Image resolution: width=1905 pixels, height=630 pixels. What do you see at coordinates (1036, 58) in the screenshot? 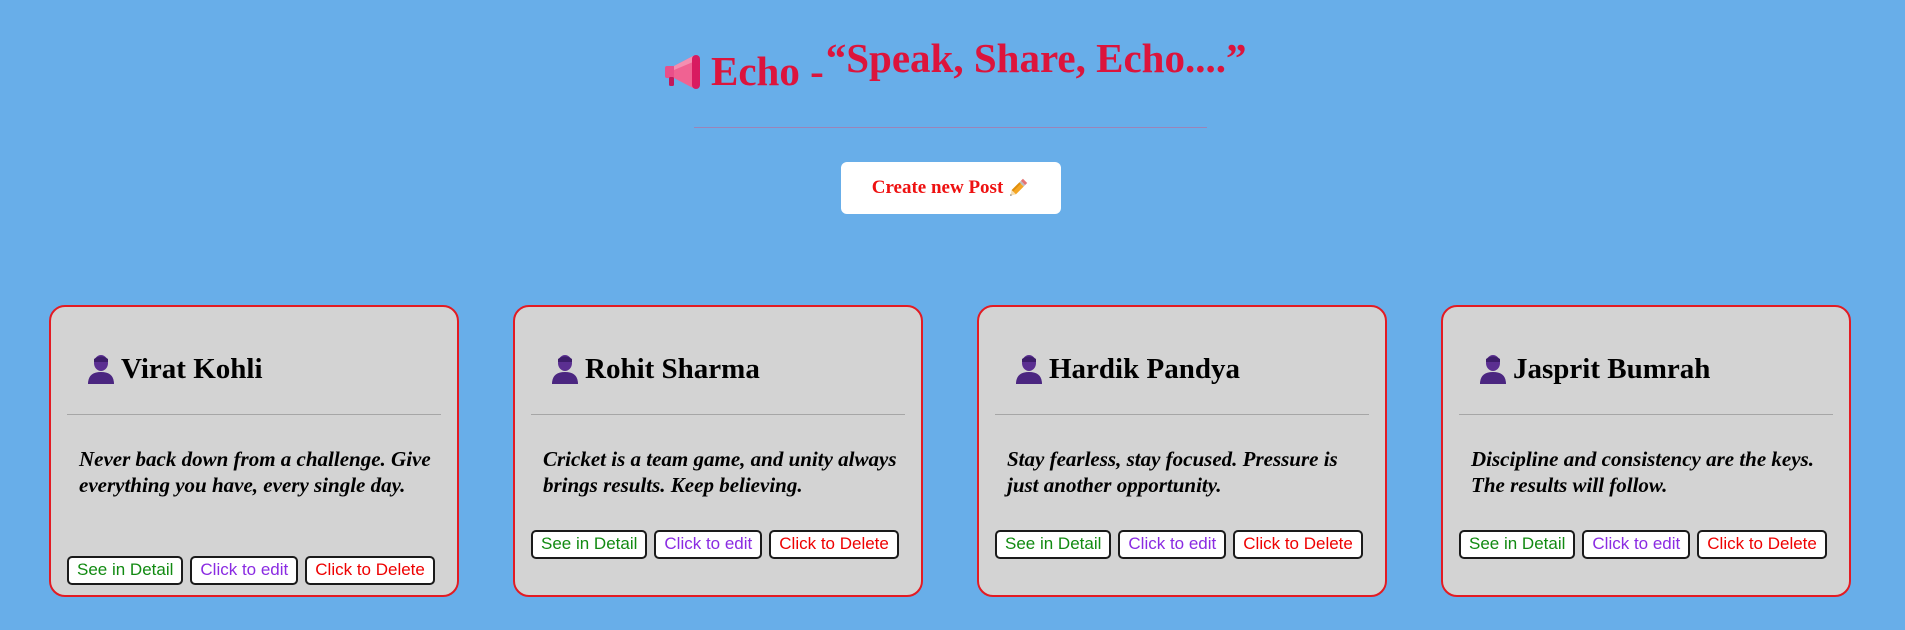
I see `app-tagline: “Speak, Share, Echo....”` at bounding box center [1036, 58].